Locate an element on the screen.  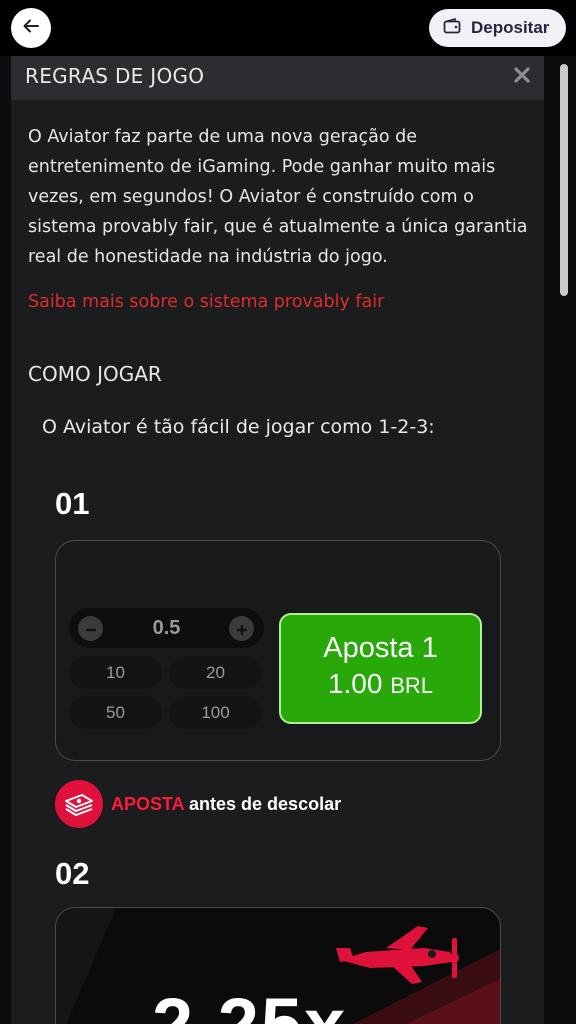
deposit-label: Depositar is located at coordinates (510, 27).